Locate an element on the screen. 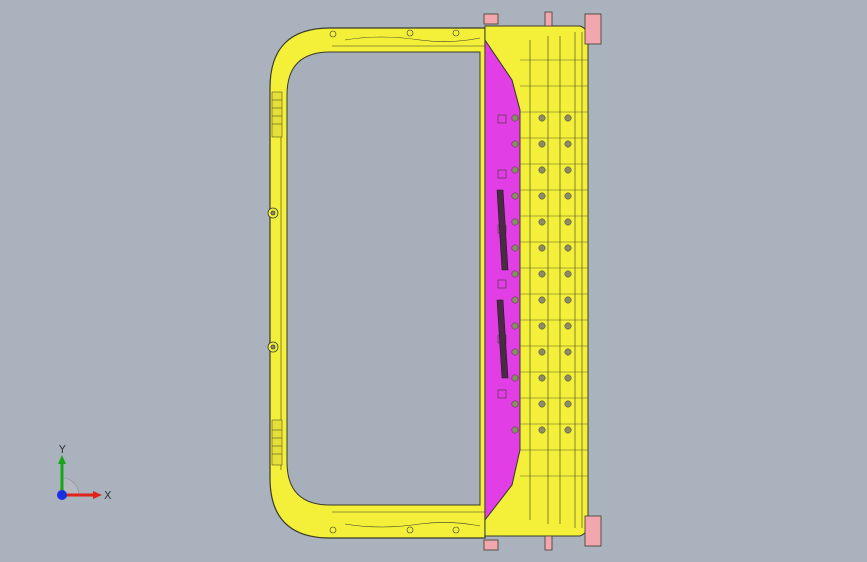 Image resolution: width=867 pixels, height=562 pixels. x-axis-label: X is located at coordinates (108, 495).